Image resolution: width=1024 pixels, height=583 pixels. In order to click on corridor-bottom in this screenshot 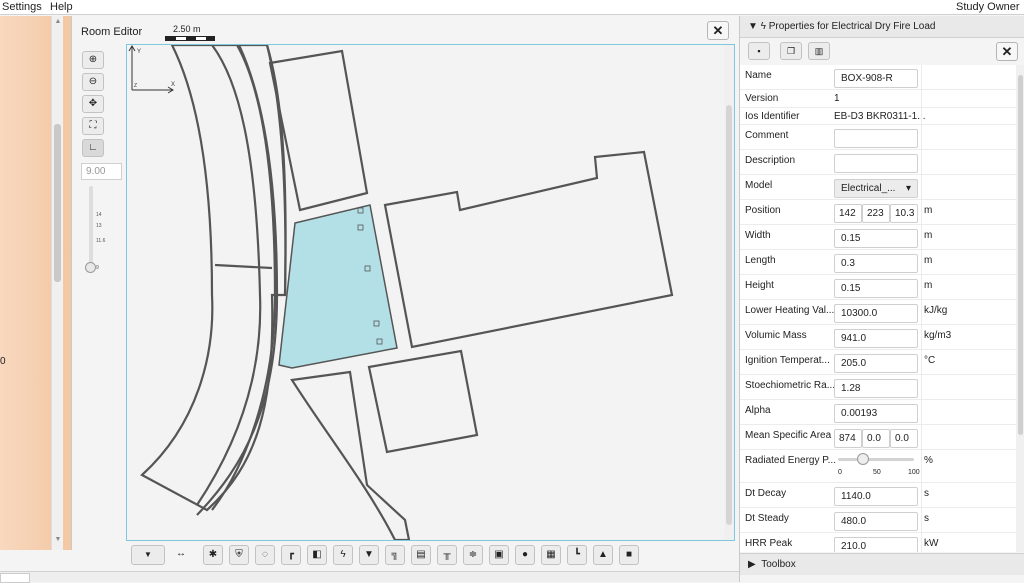, I will do `click(350, 456)`.